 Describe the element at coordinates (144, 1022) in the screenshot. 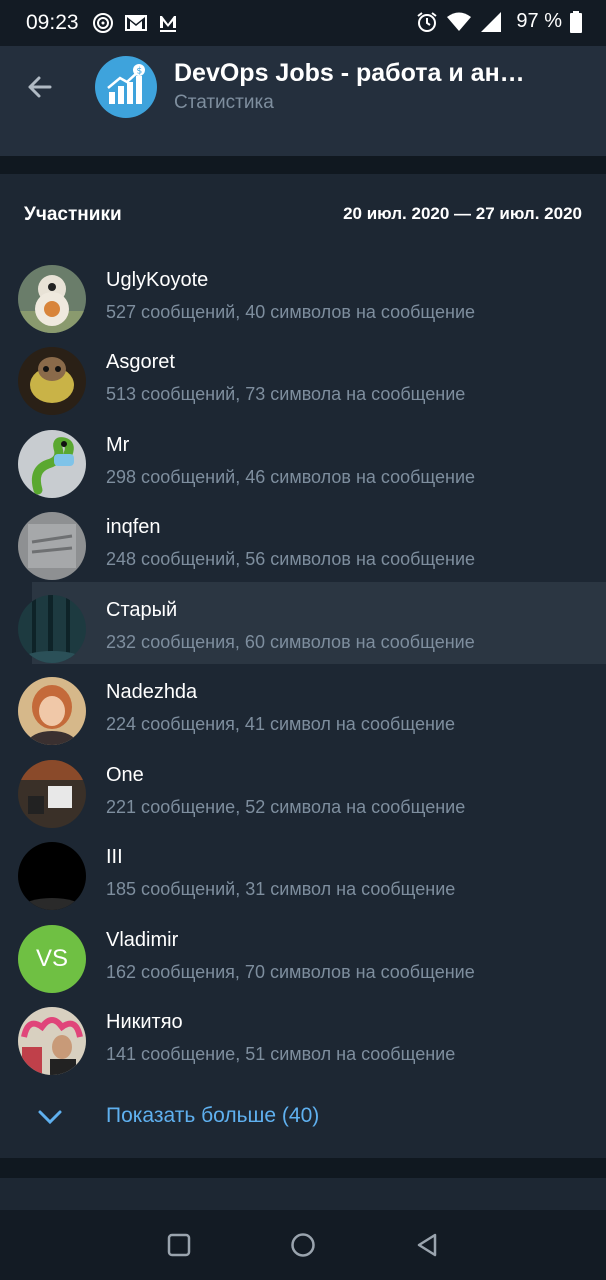

I see `member-name: Никитяо` at that location.